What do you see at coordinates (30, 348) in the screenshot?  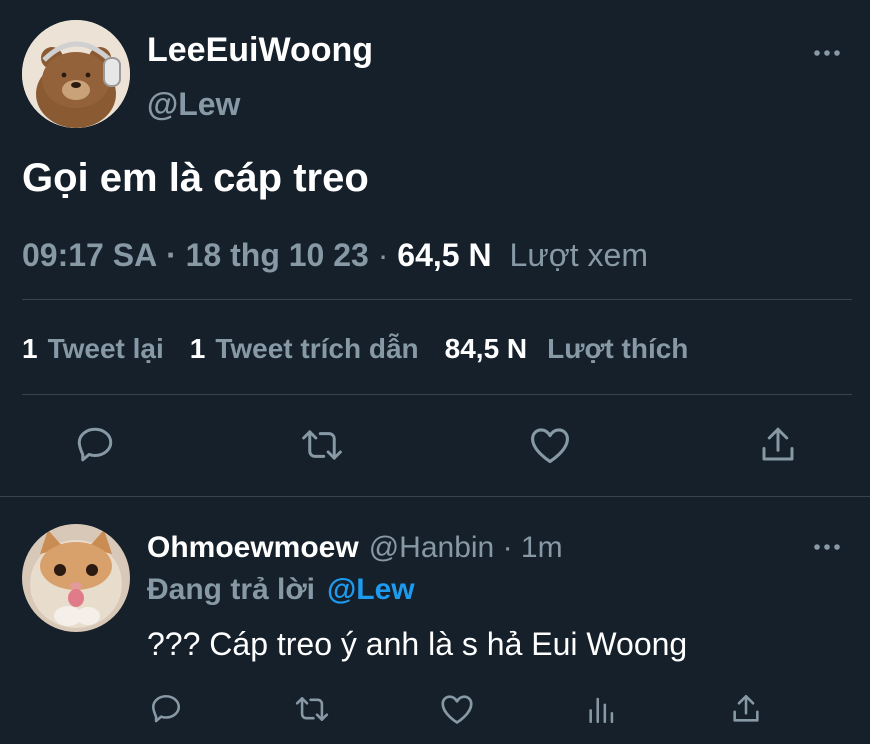 I see `retweets-count: 1` at bounding box center [30, 348].